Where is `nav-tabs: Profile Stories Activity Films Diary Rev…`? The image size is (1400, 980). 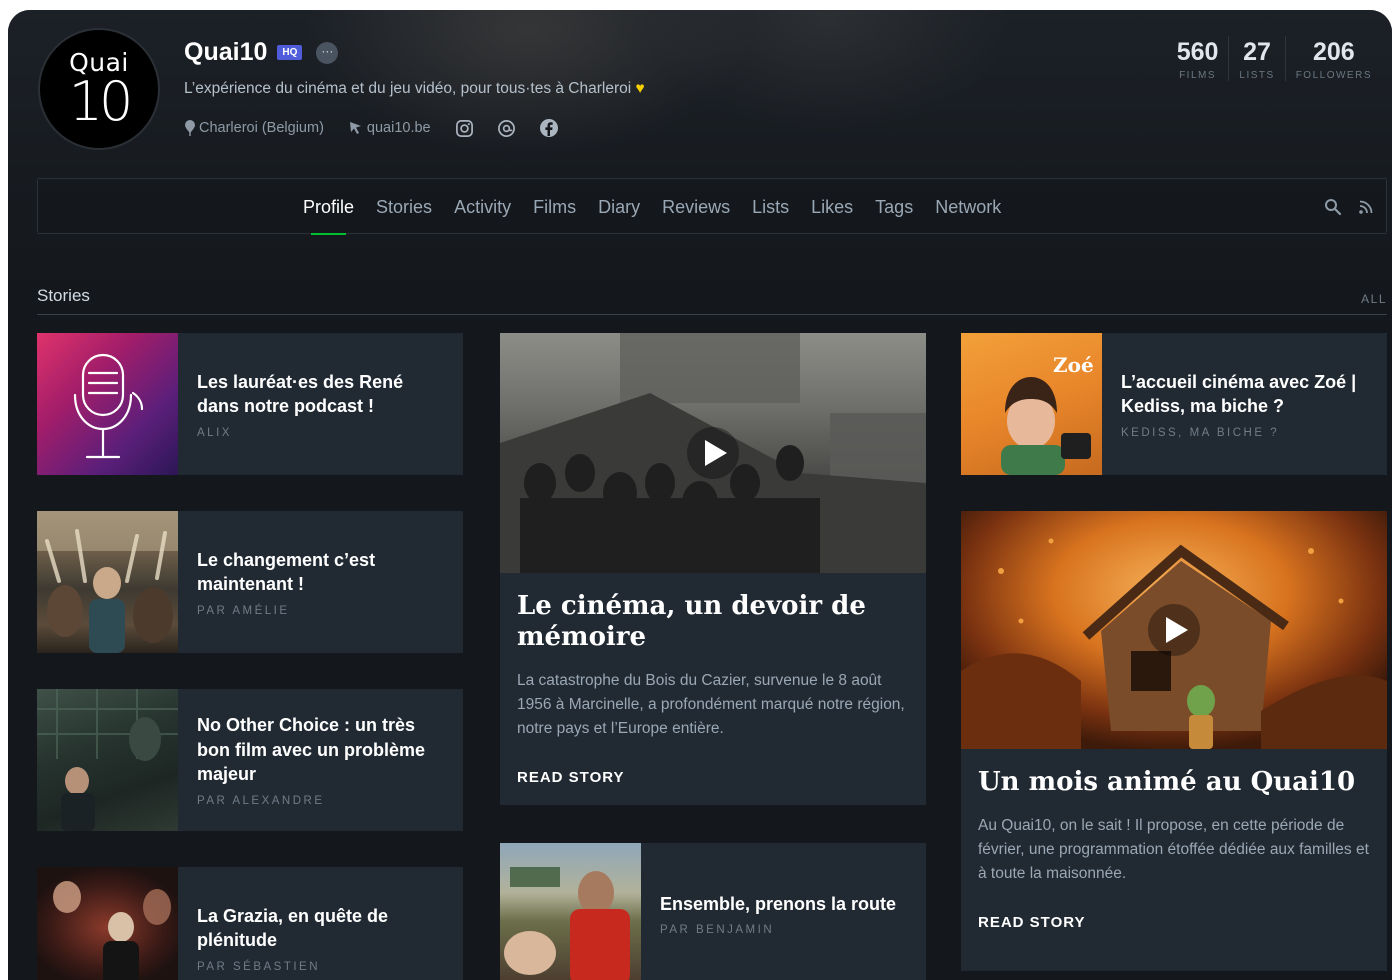
nav-tabs: Profile Stories Activity Films Diary Rev… is located at coordinates (663, 207).